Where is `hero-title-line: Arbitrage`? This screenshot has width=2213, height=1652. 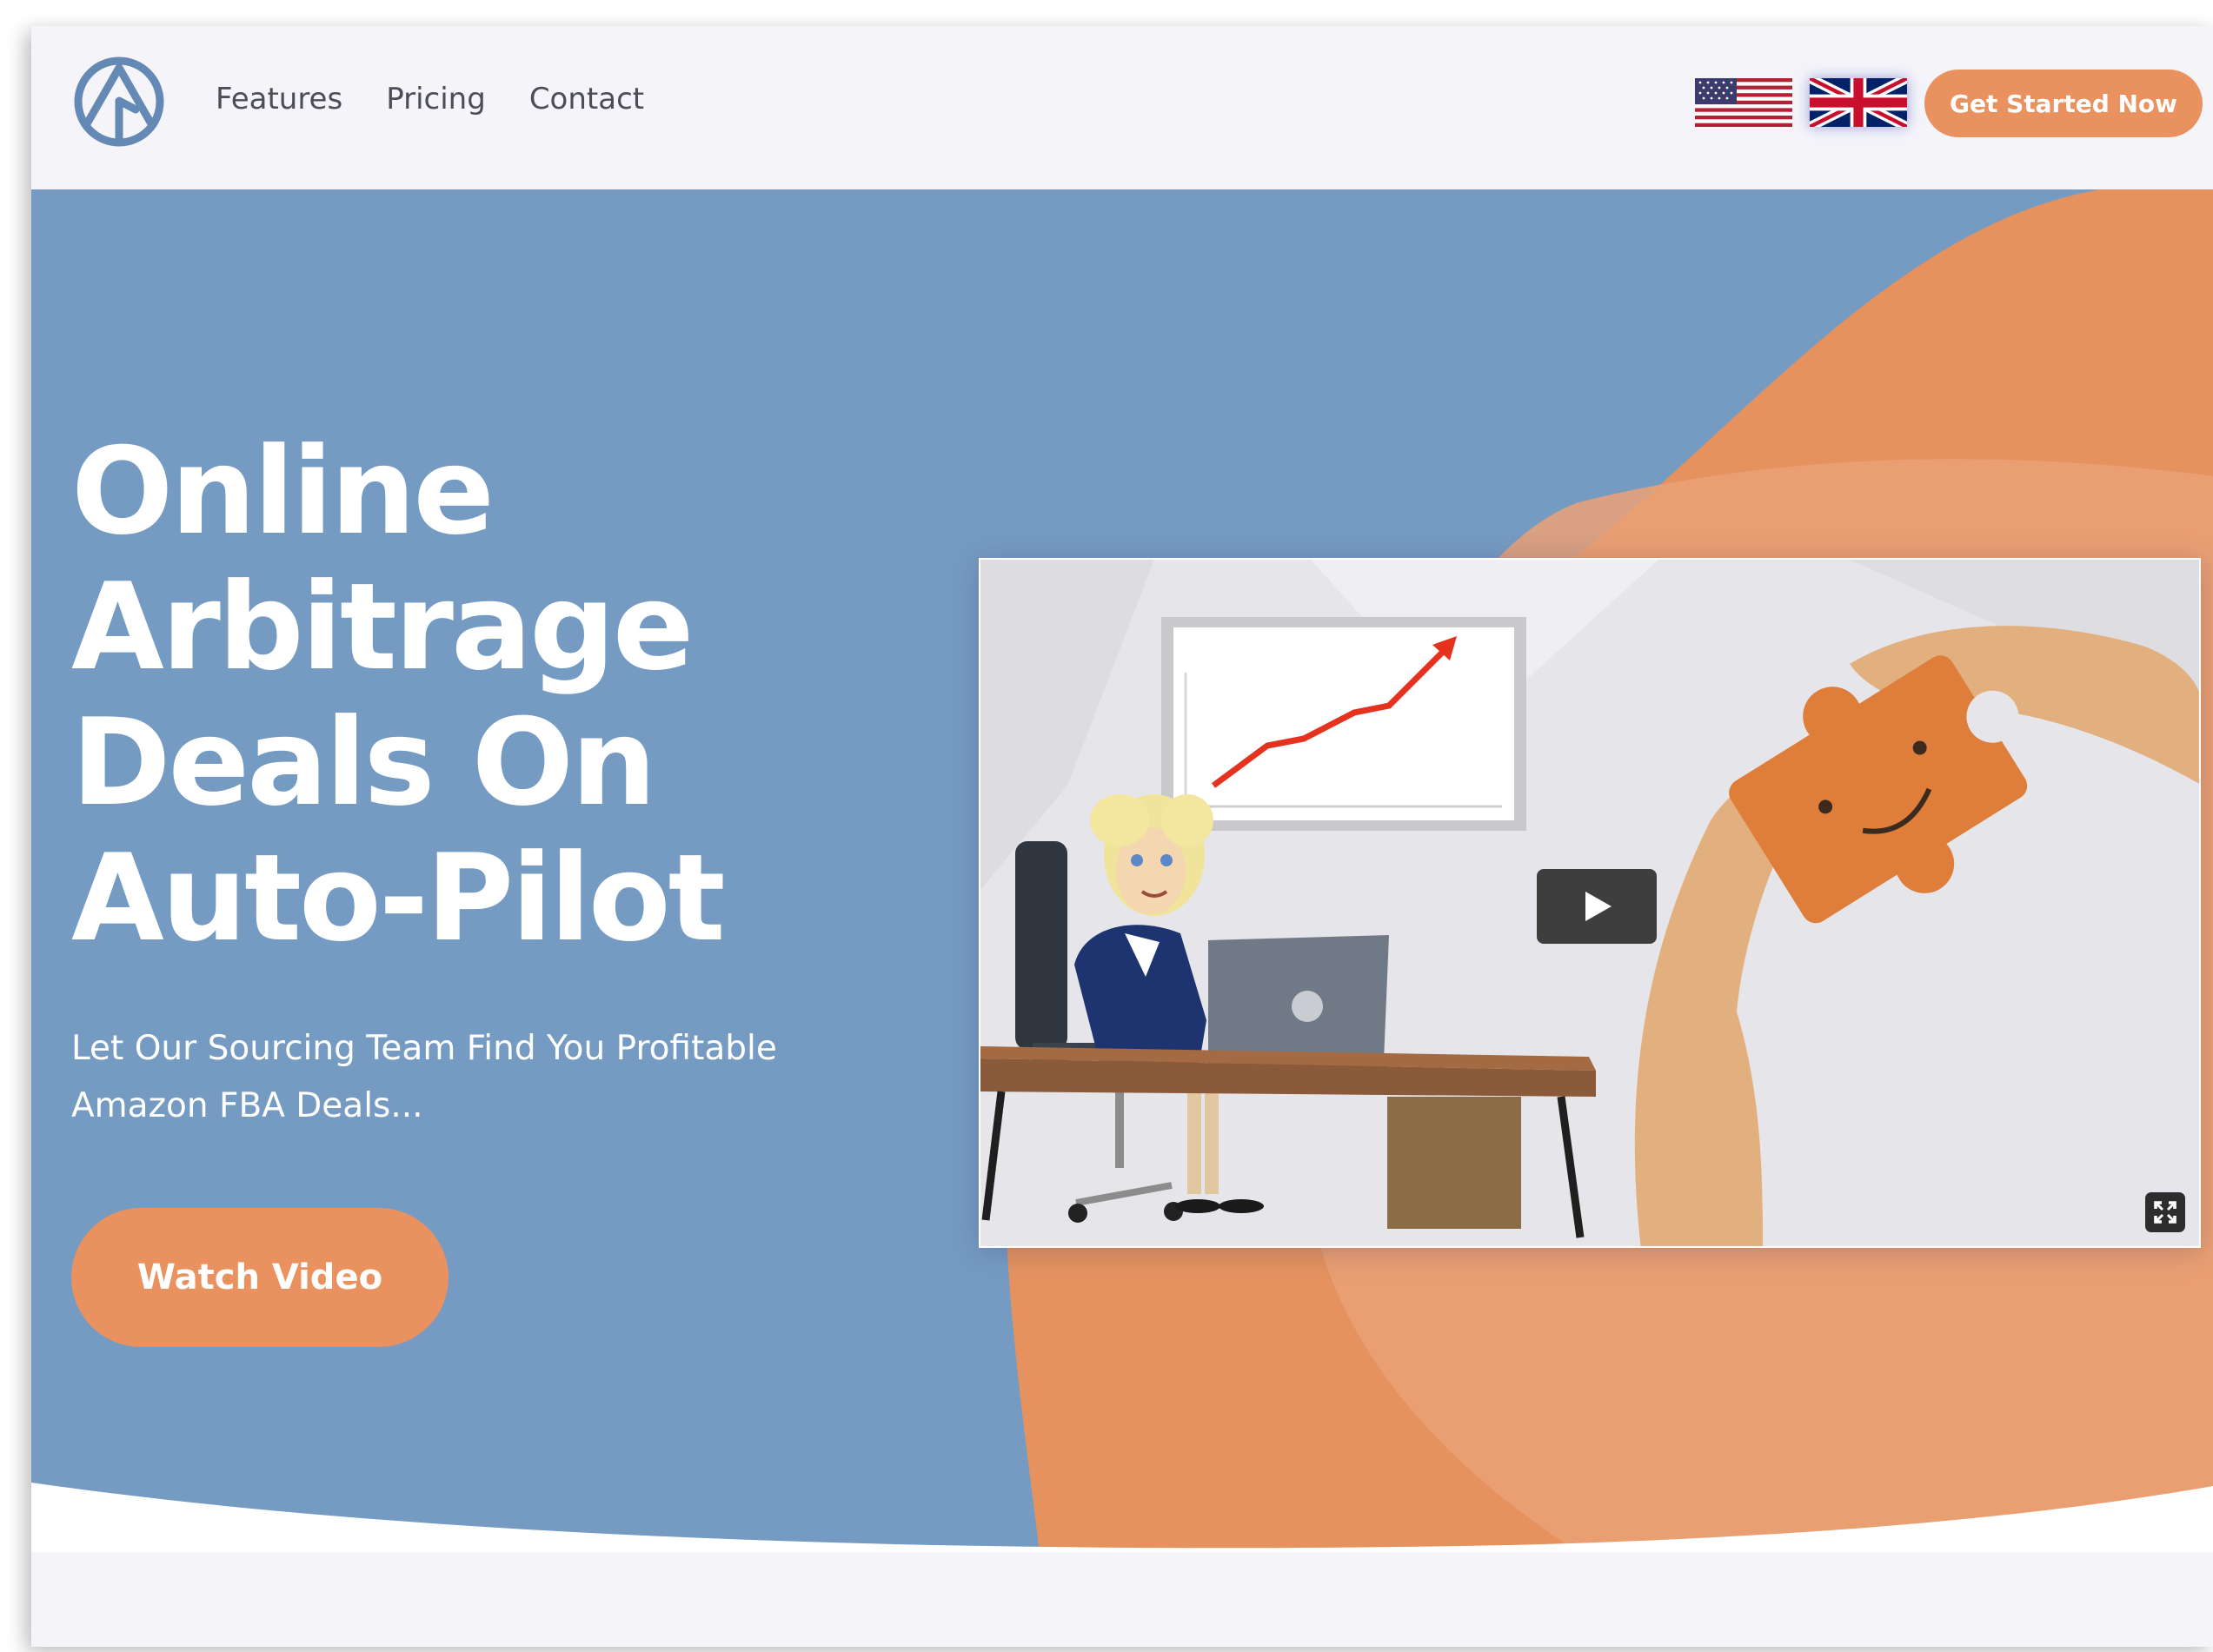
hero-title-line: Arbitrage is located at coordinates (382, 627).